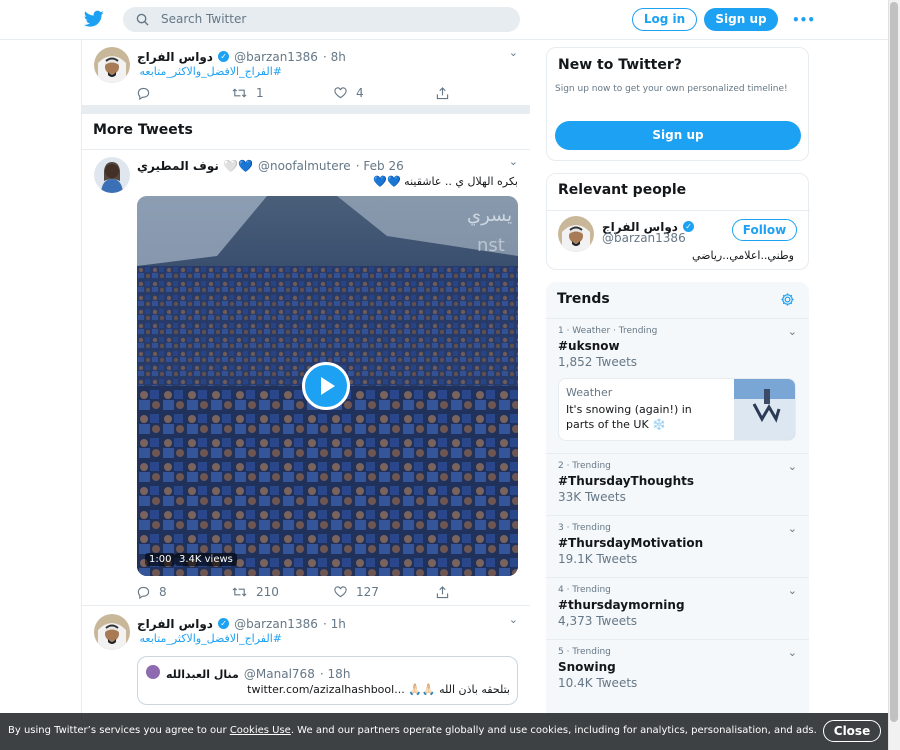  What do you see at coordinates (741, 19) in the screenshot?
I see `signup-button: Sign up` at bounding box center [741, 19].